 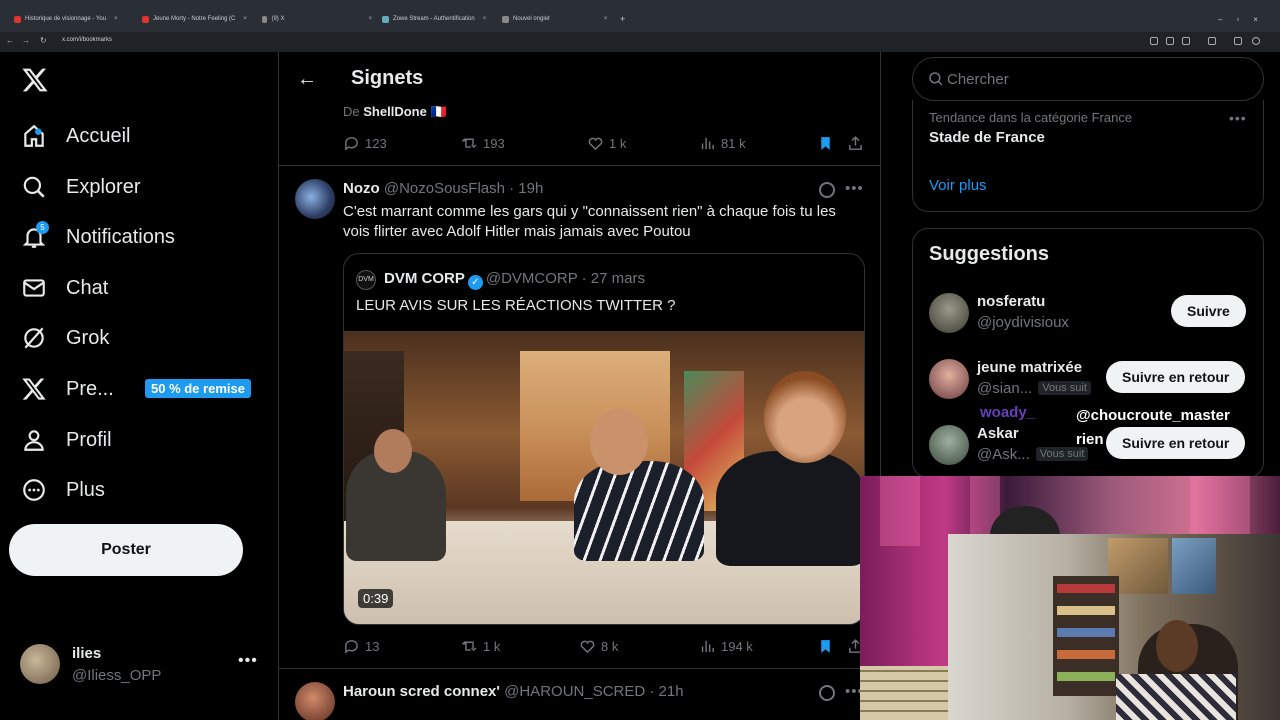 I want to click on account-switcher: ilies @Iliess_OPP •••, so click(x=140, y=665).